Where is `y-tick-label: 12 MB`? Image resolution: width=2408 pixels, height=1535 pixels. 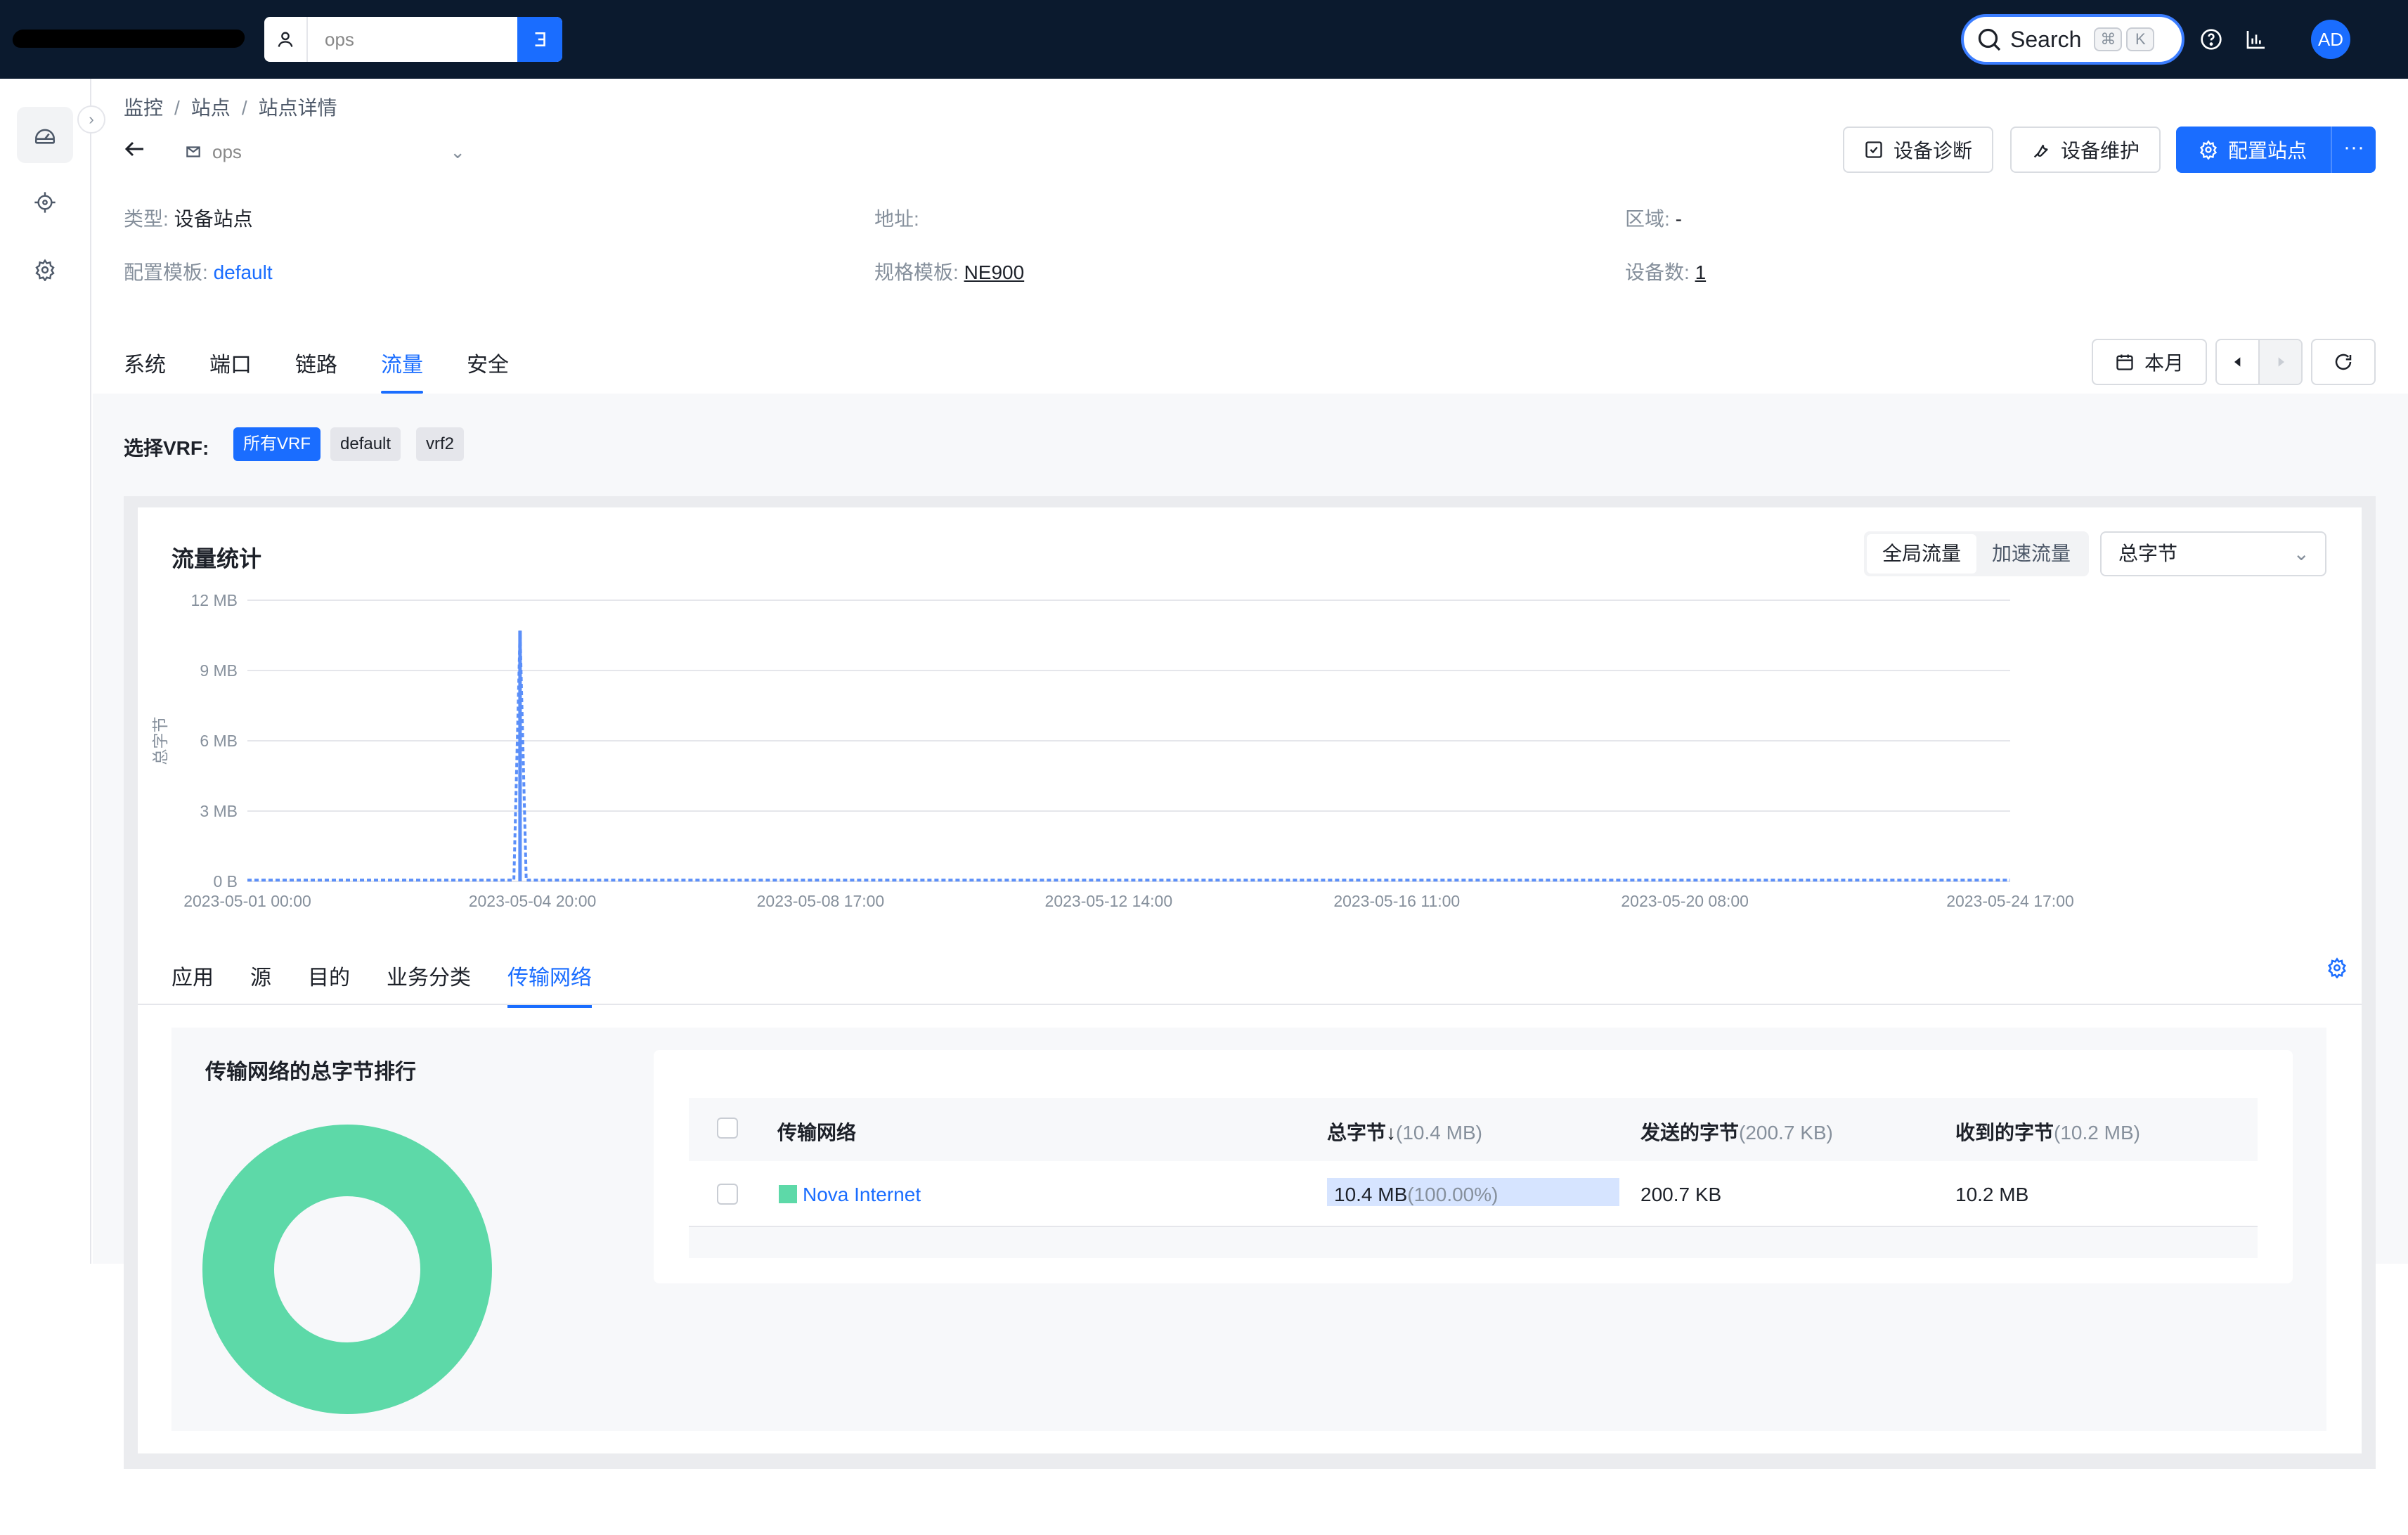
y-tick-label: 12 MB is located at coordinates (214, 600).